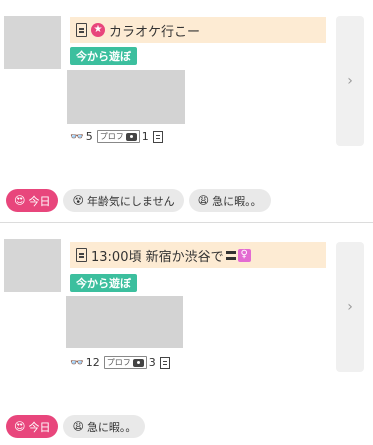 The height and width of the screenshot is (445, 373). Describe the element at coordinates (130, 201) in the screenshot. I see `tag-label: 年齢気にしません` at that location.